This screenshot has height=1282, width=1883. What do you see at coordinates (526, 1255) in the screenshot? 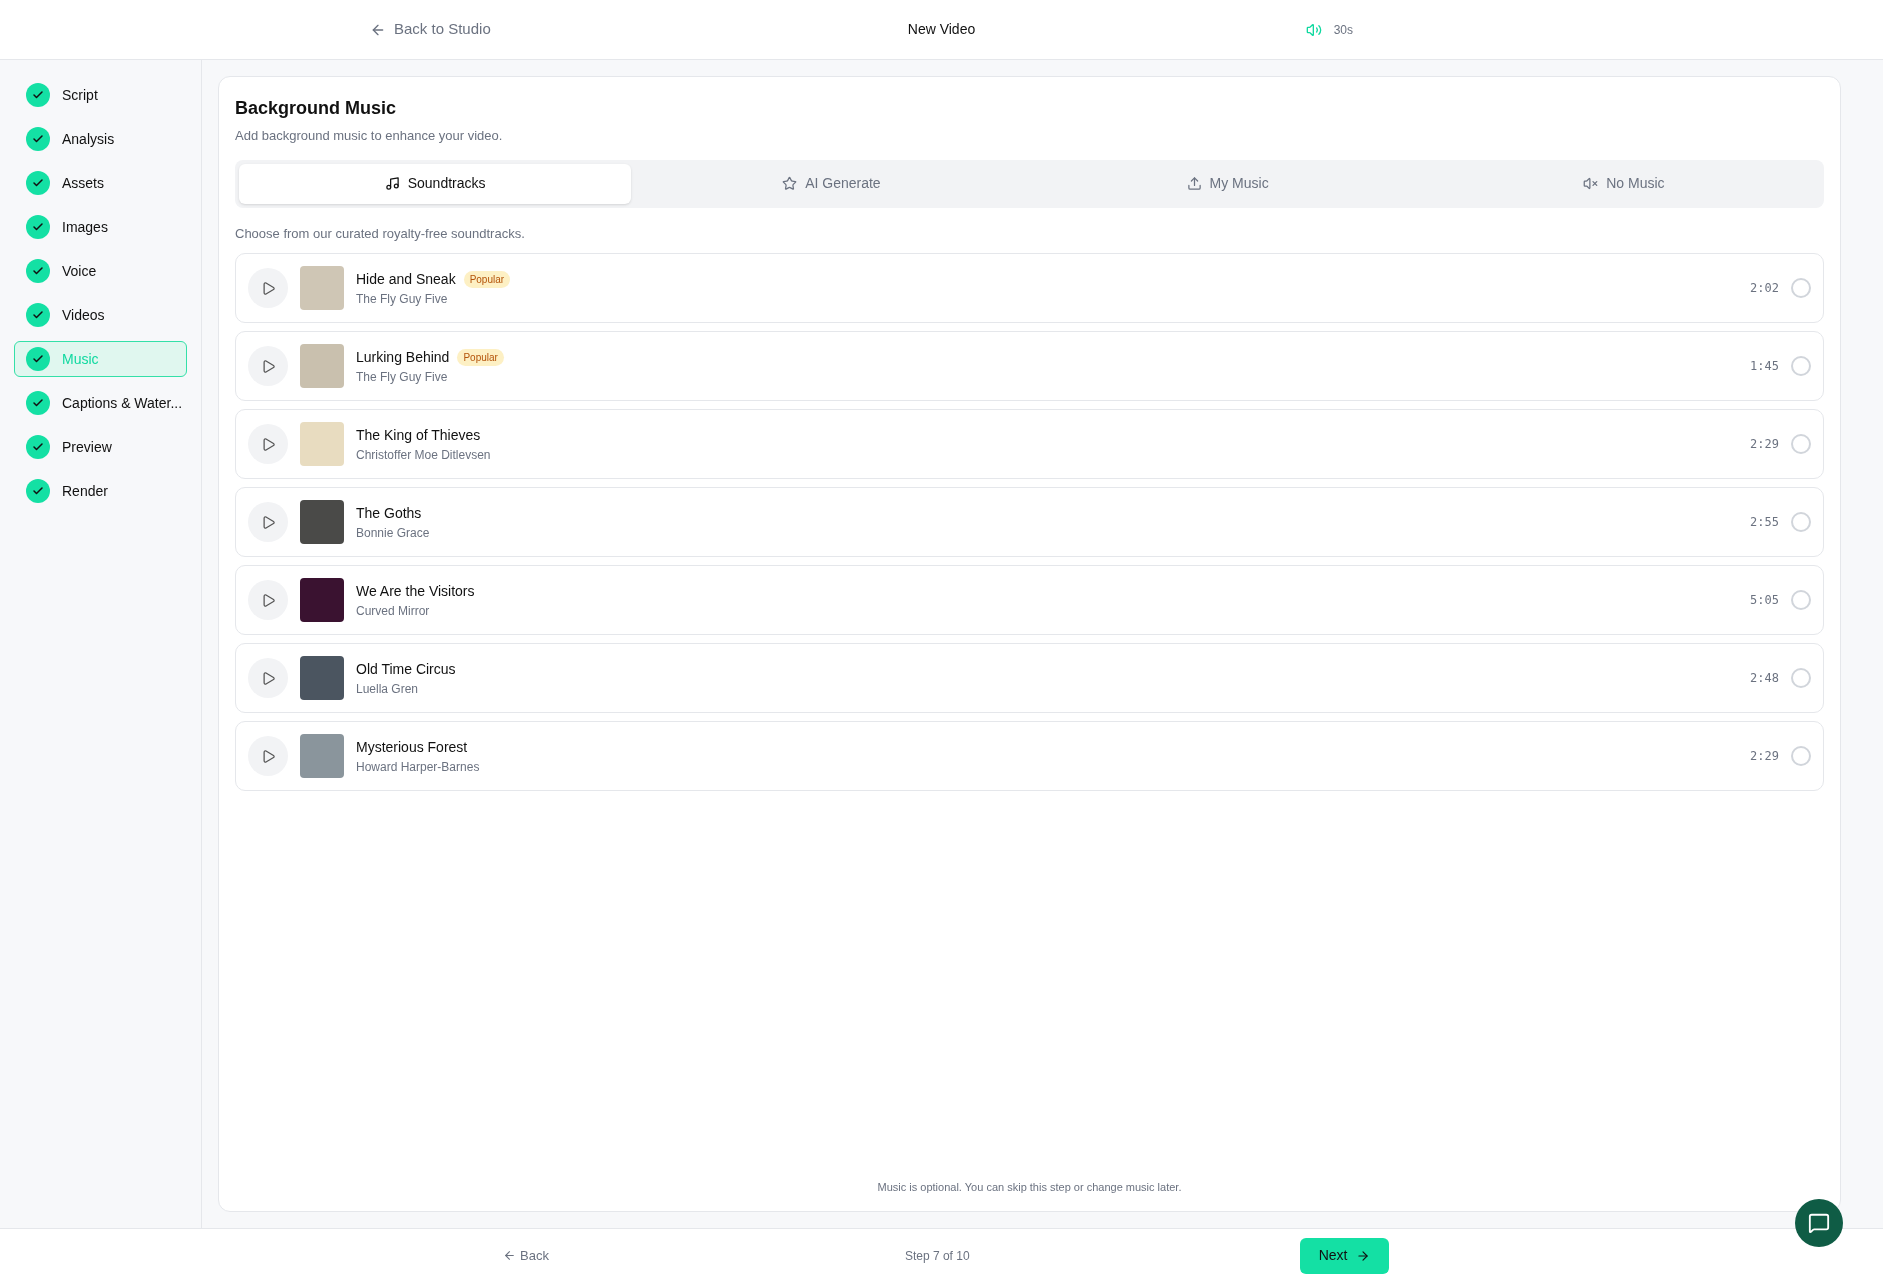
I see `back-link: Back` at bounding box center [526, 1255].